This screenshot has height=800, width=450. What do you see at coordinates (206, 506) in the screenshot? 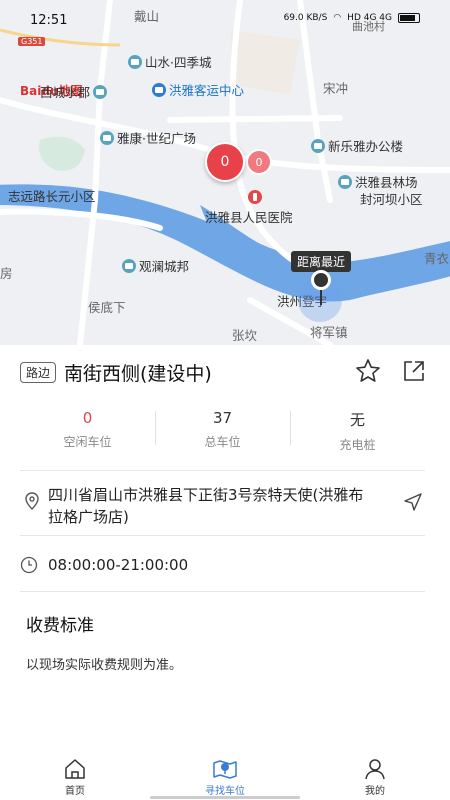
I see `address-text: 四川省眉山市洪雅县下正街3号奈特天使(洪雅布拉格广场店)` at bounding box center [206, 506].